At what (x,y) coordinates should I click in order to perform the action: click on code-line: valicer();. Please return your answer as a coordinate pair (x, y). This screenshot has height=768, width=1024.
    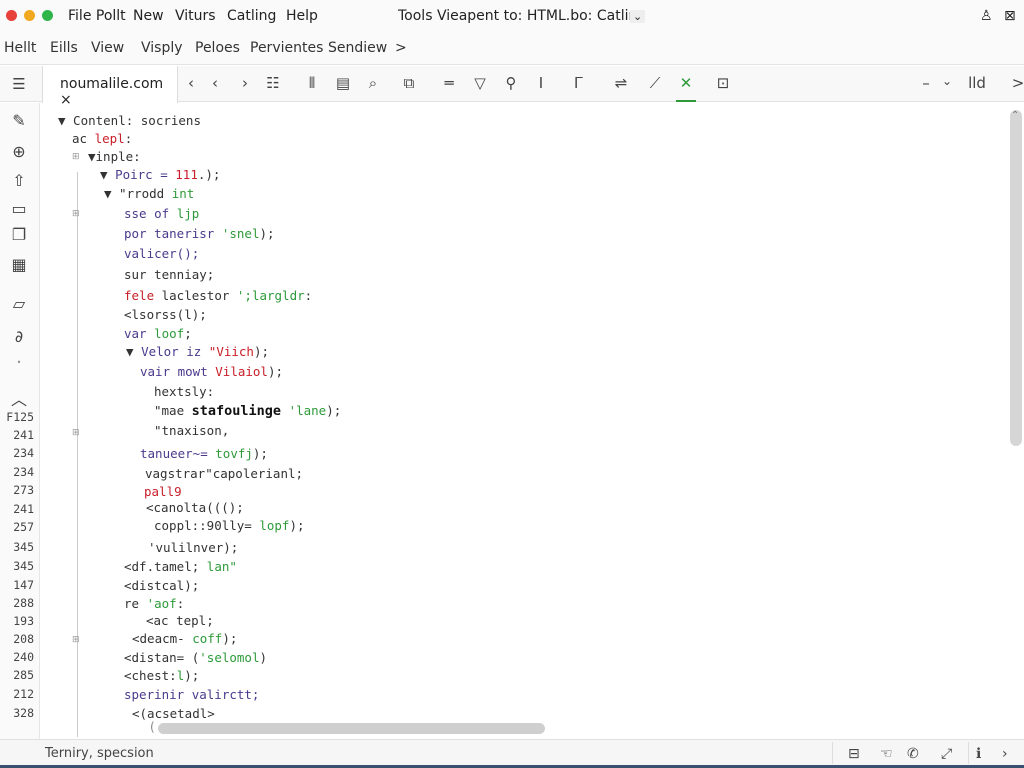
    Looking at the image, I should click on (161, 253).